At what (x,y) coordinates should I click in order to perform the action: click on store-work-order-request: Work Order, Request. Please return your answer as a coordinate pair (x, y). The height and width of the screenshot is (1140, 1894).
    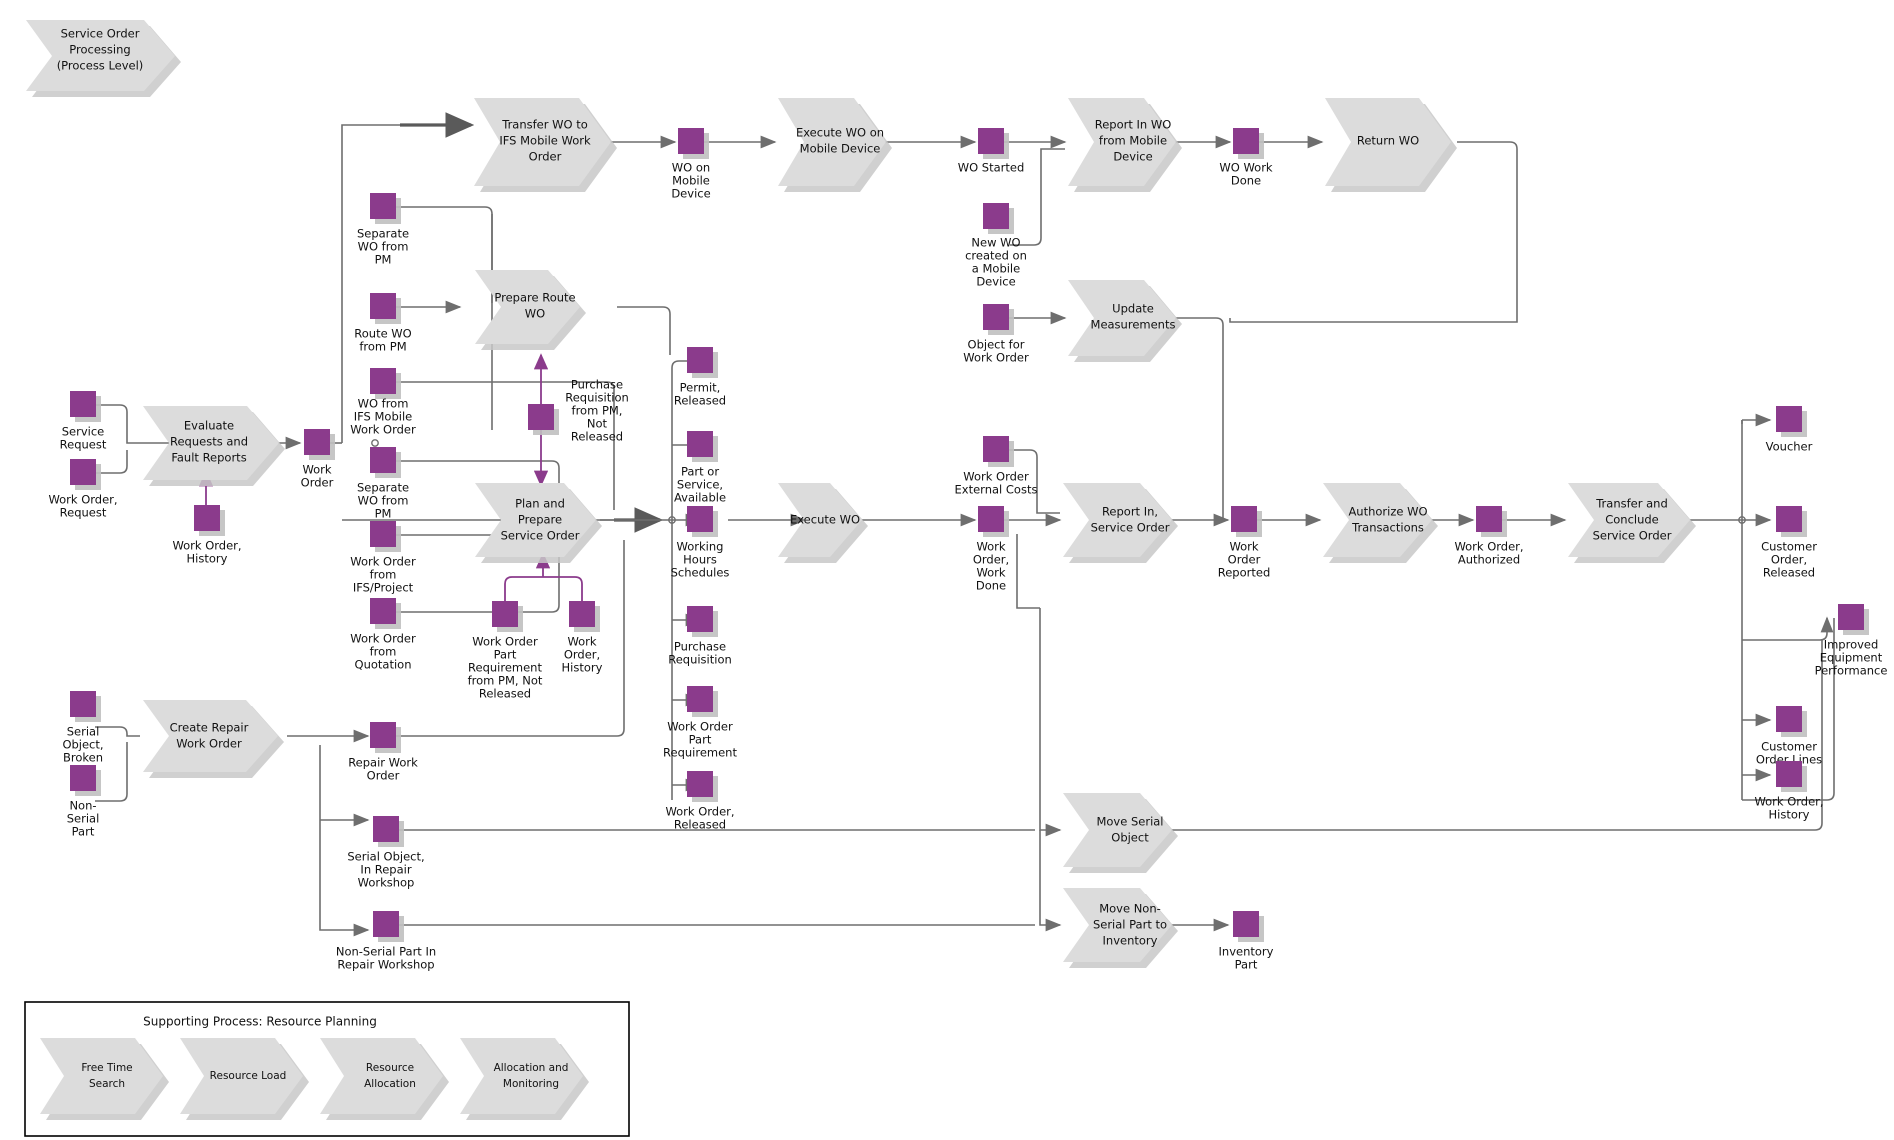
    Looking at the image, I should click on (83, 489).